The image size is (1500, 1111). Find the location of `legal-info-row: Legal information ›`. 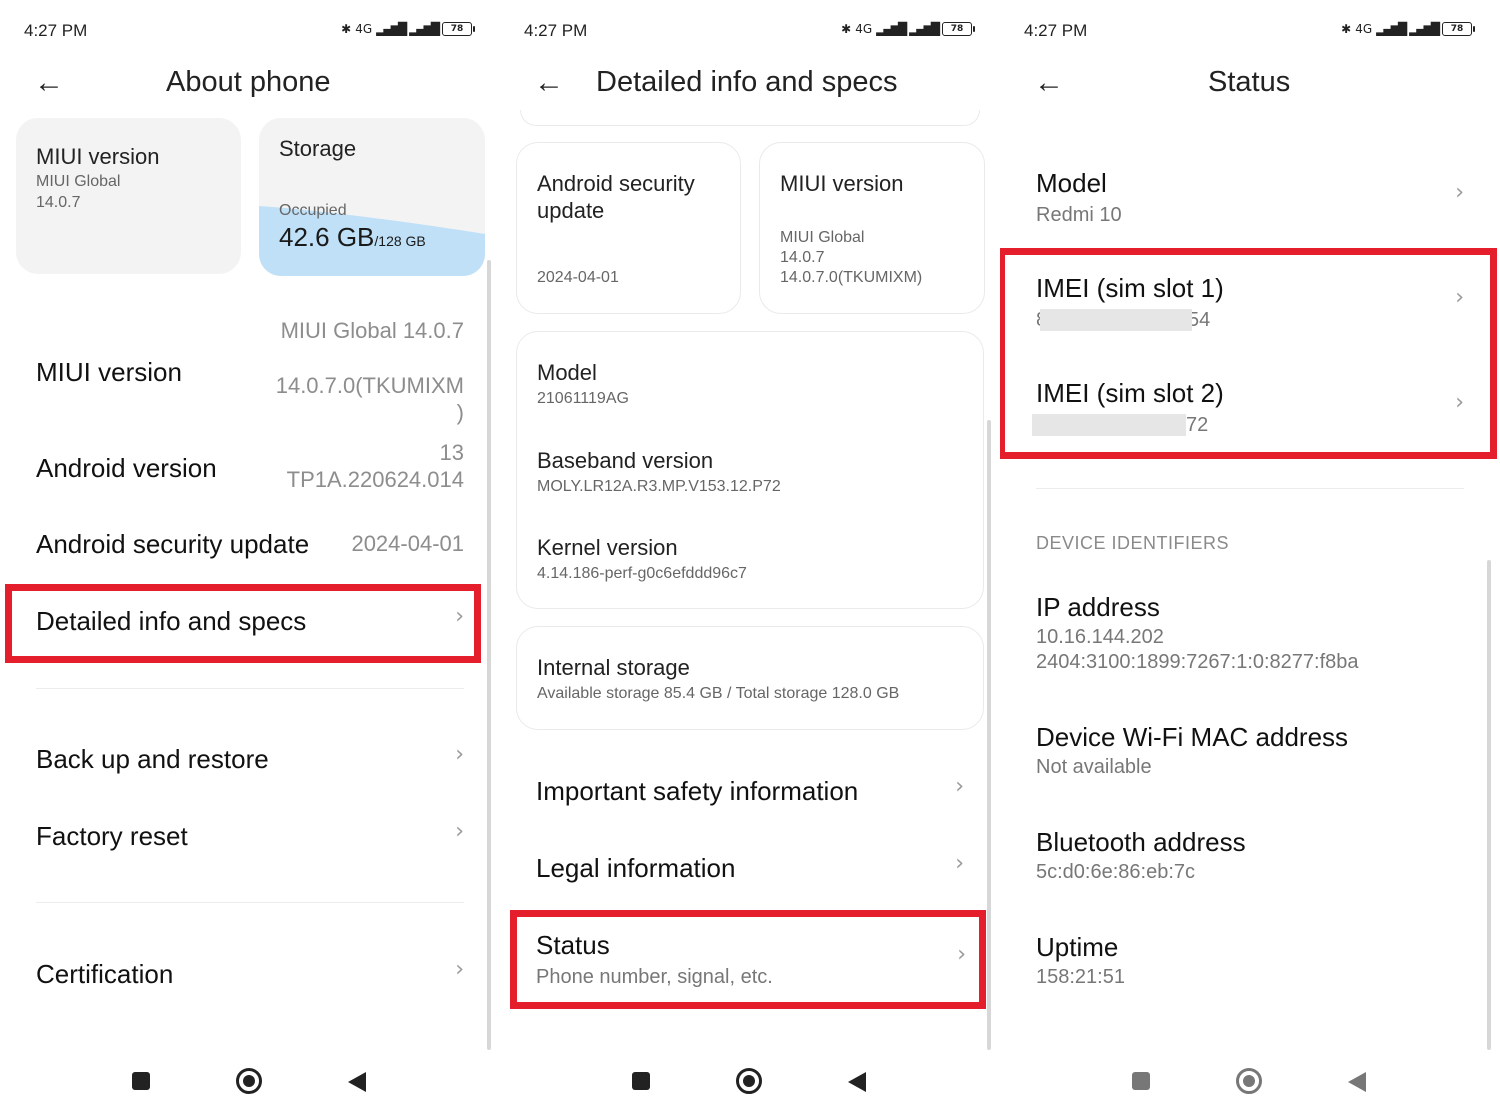

legal-info-row: Legal information › is located at coordinates (744, 869).